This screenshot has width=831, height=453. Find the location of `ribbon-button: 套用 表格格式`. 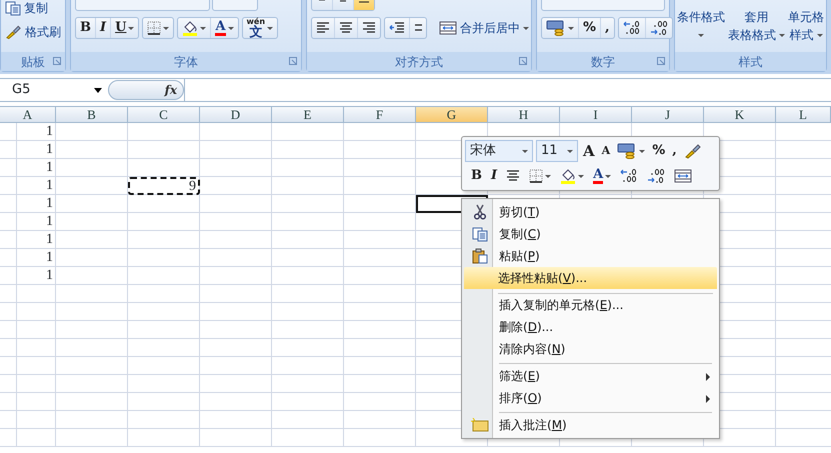

ribbon-button: 套用 表格格式 is located at coordinates (756, 25).